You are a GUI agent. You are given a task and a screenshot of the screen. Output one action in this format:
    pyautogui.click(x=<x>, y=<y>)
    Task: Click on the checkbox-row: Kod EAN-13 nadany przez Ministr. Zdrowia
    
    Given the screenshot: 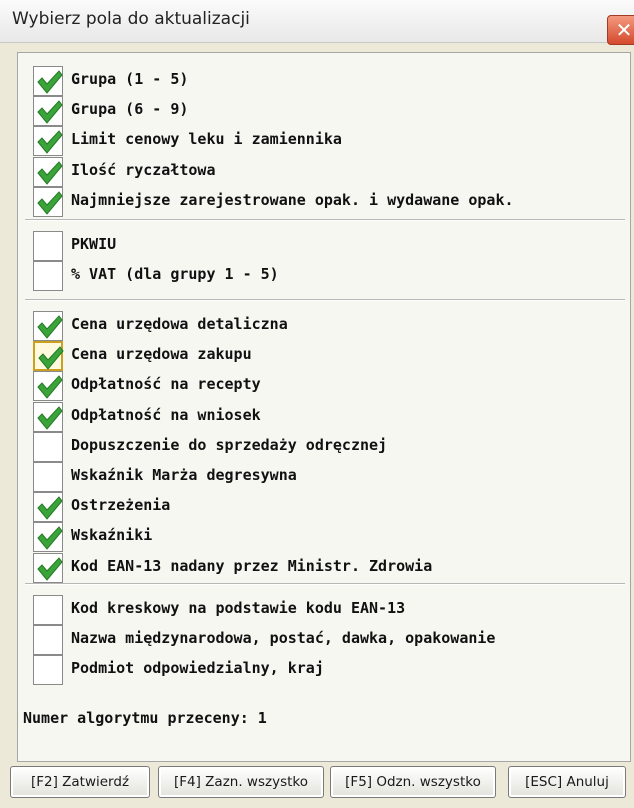 What is the action you would take?
    pyautogui.click(x=328, y=567)
    